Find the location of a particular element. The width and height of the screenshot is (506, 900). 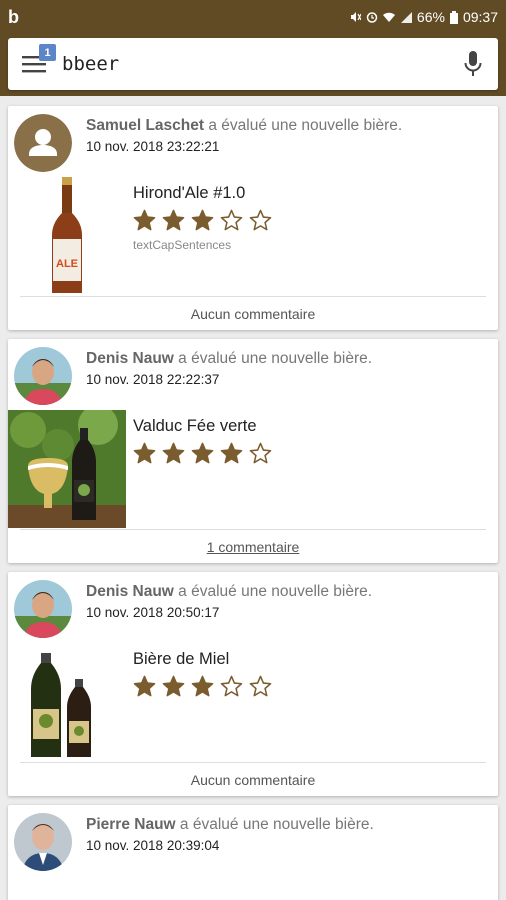

beer-bottles-image is located at coordinates (61, 705).